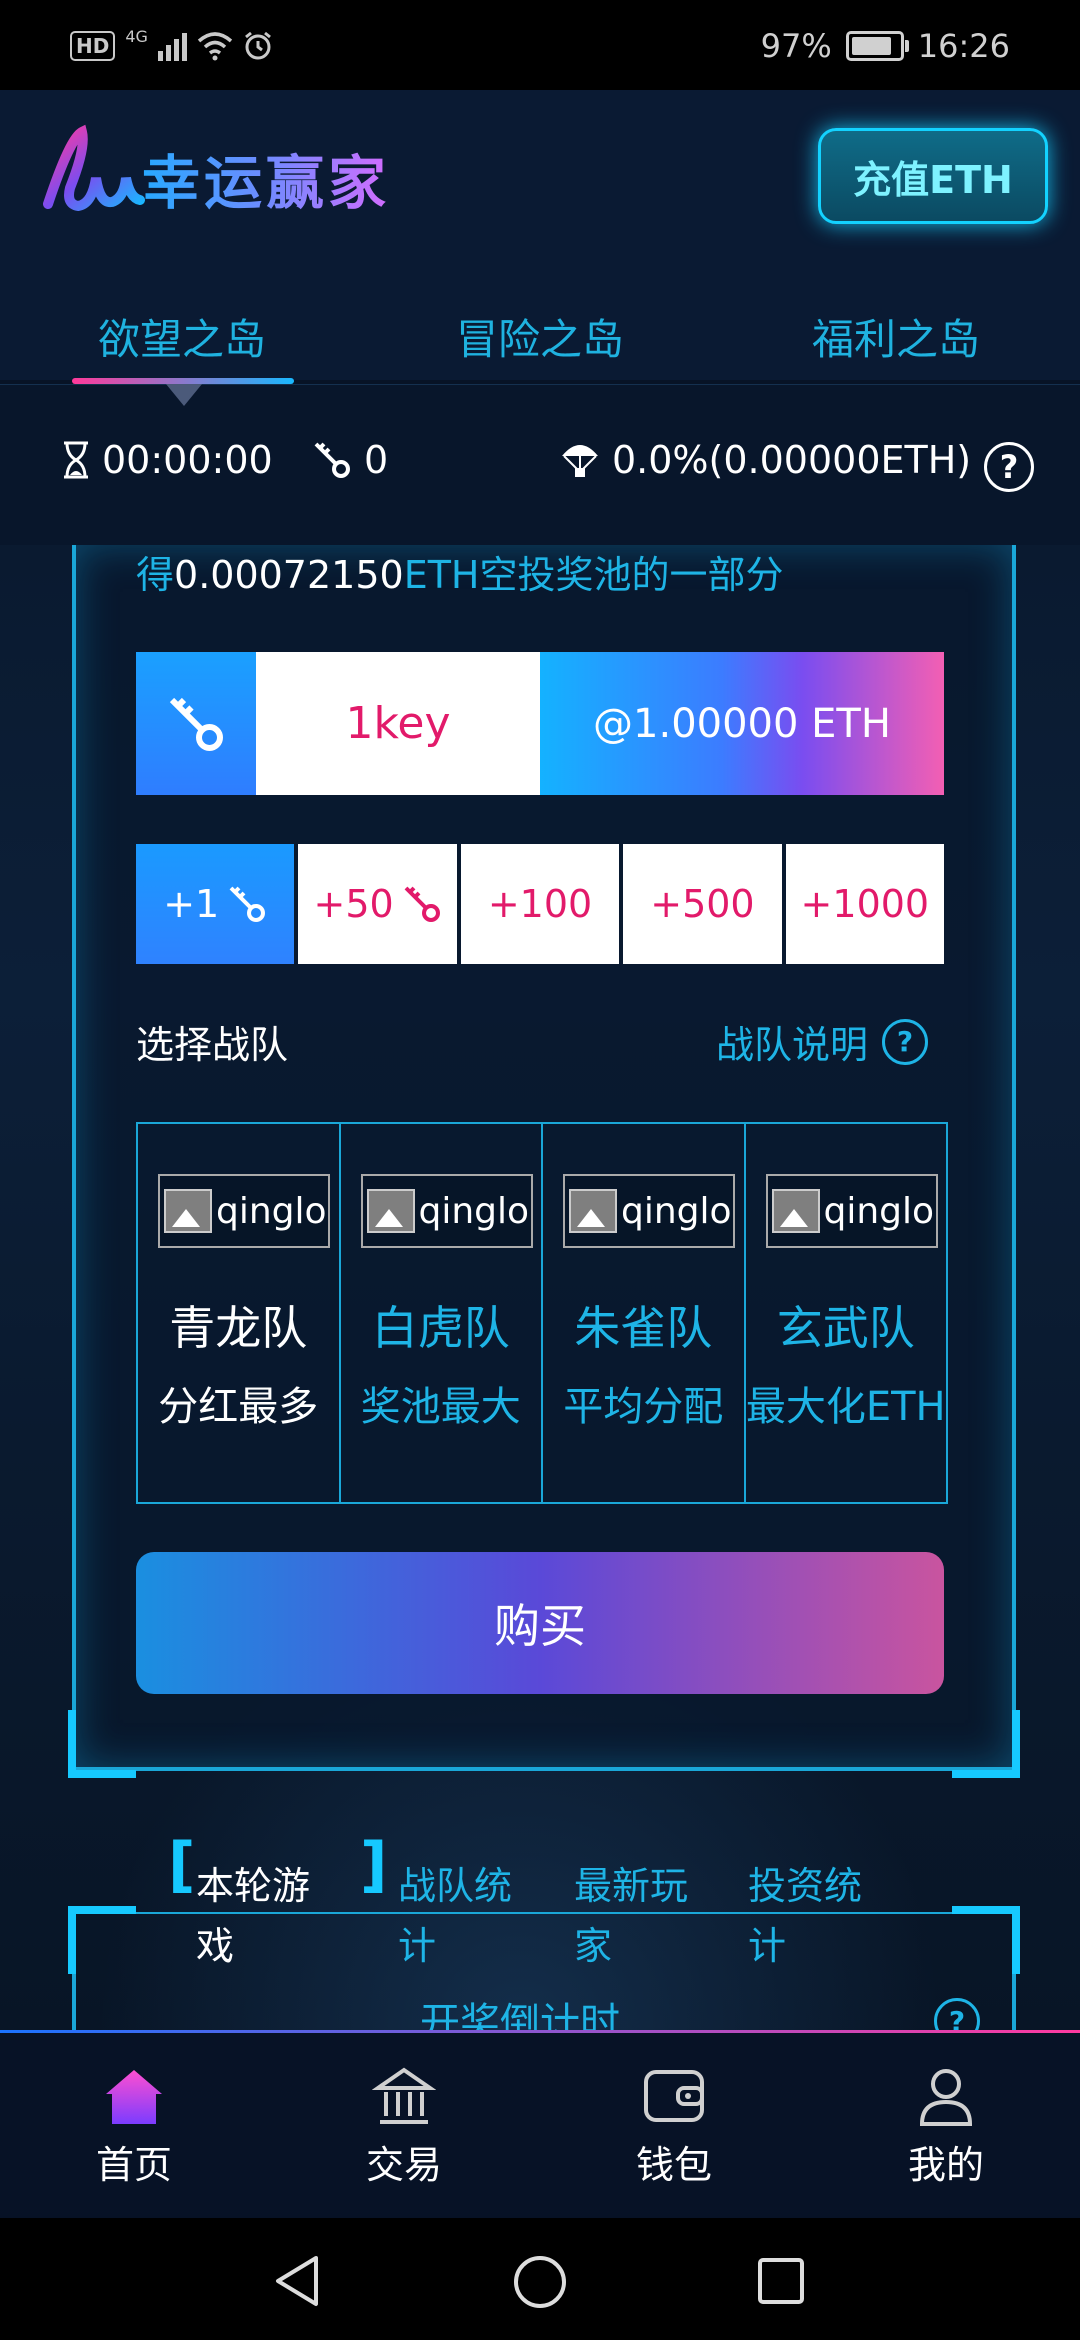 The height and width of the screenshot is (2340, 1080). Describe the element at coordinates (792, 460) in the screenshot. I see `airdrop-value: 0.0%(0.00000ETH)` at that location.